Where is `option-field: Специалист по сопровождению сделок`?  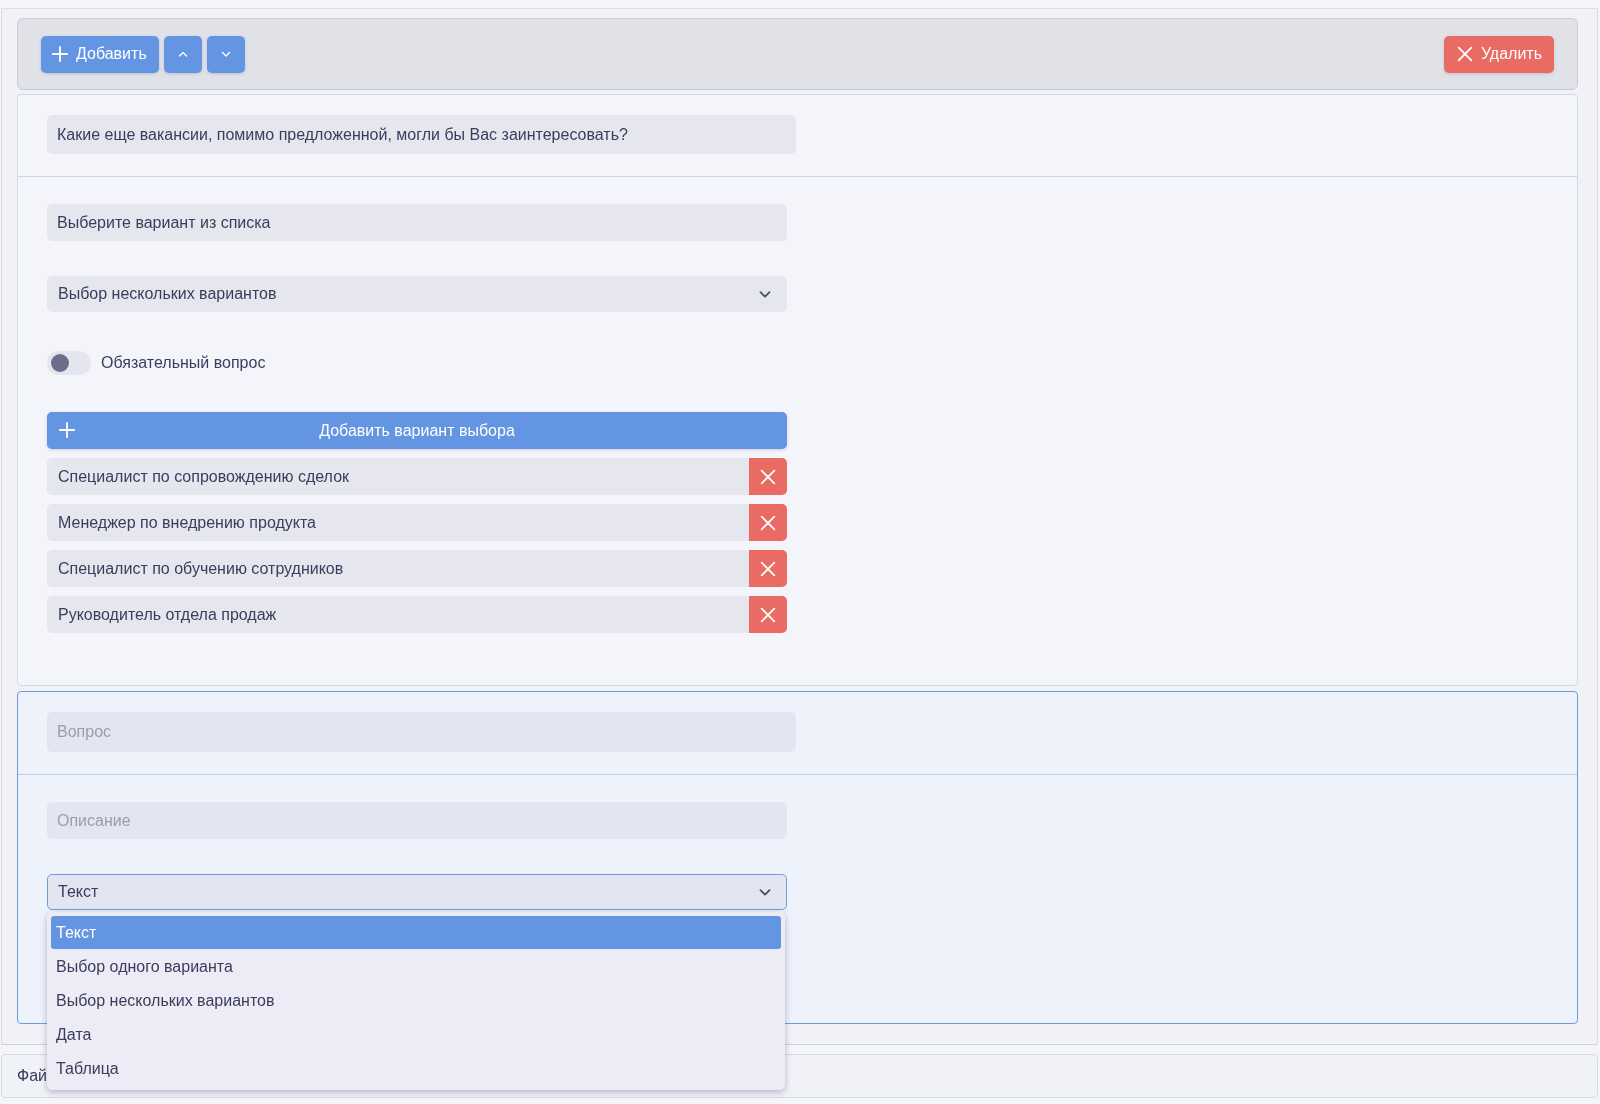 option-field: Специалист по сопровождению сделок is located at coordinates (398, 476).